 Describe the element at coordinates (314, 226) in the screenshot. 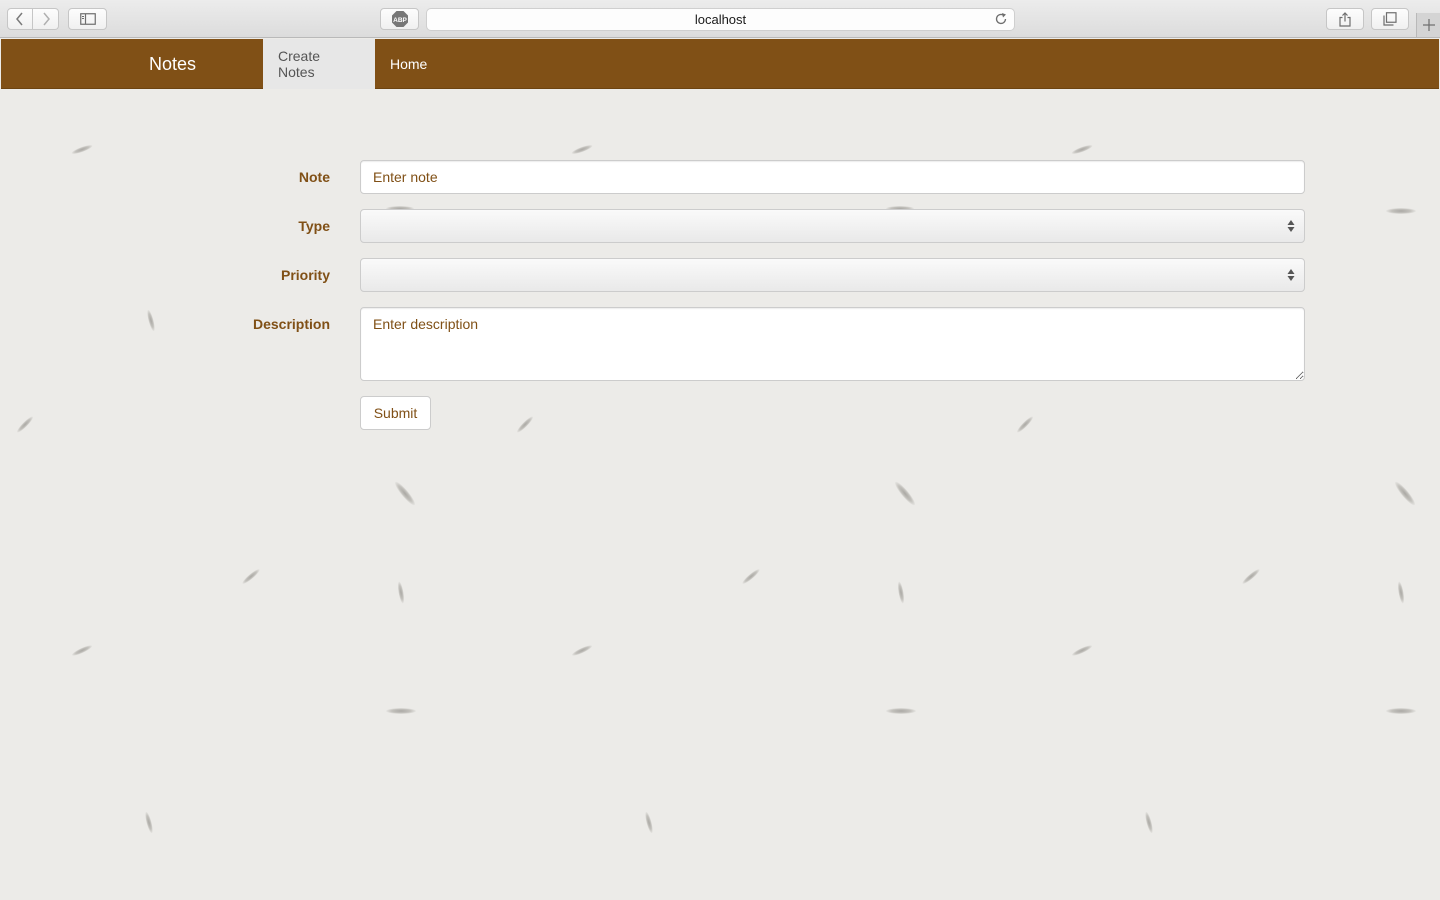

I see `type-label: Type` at that location.